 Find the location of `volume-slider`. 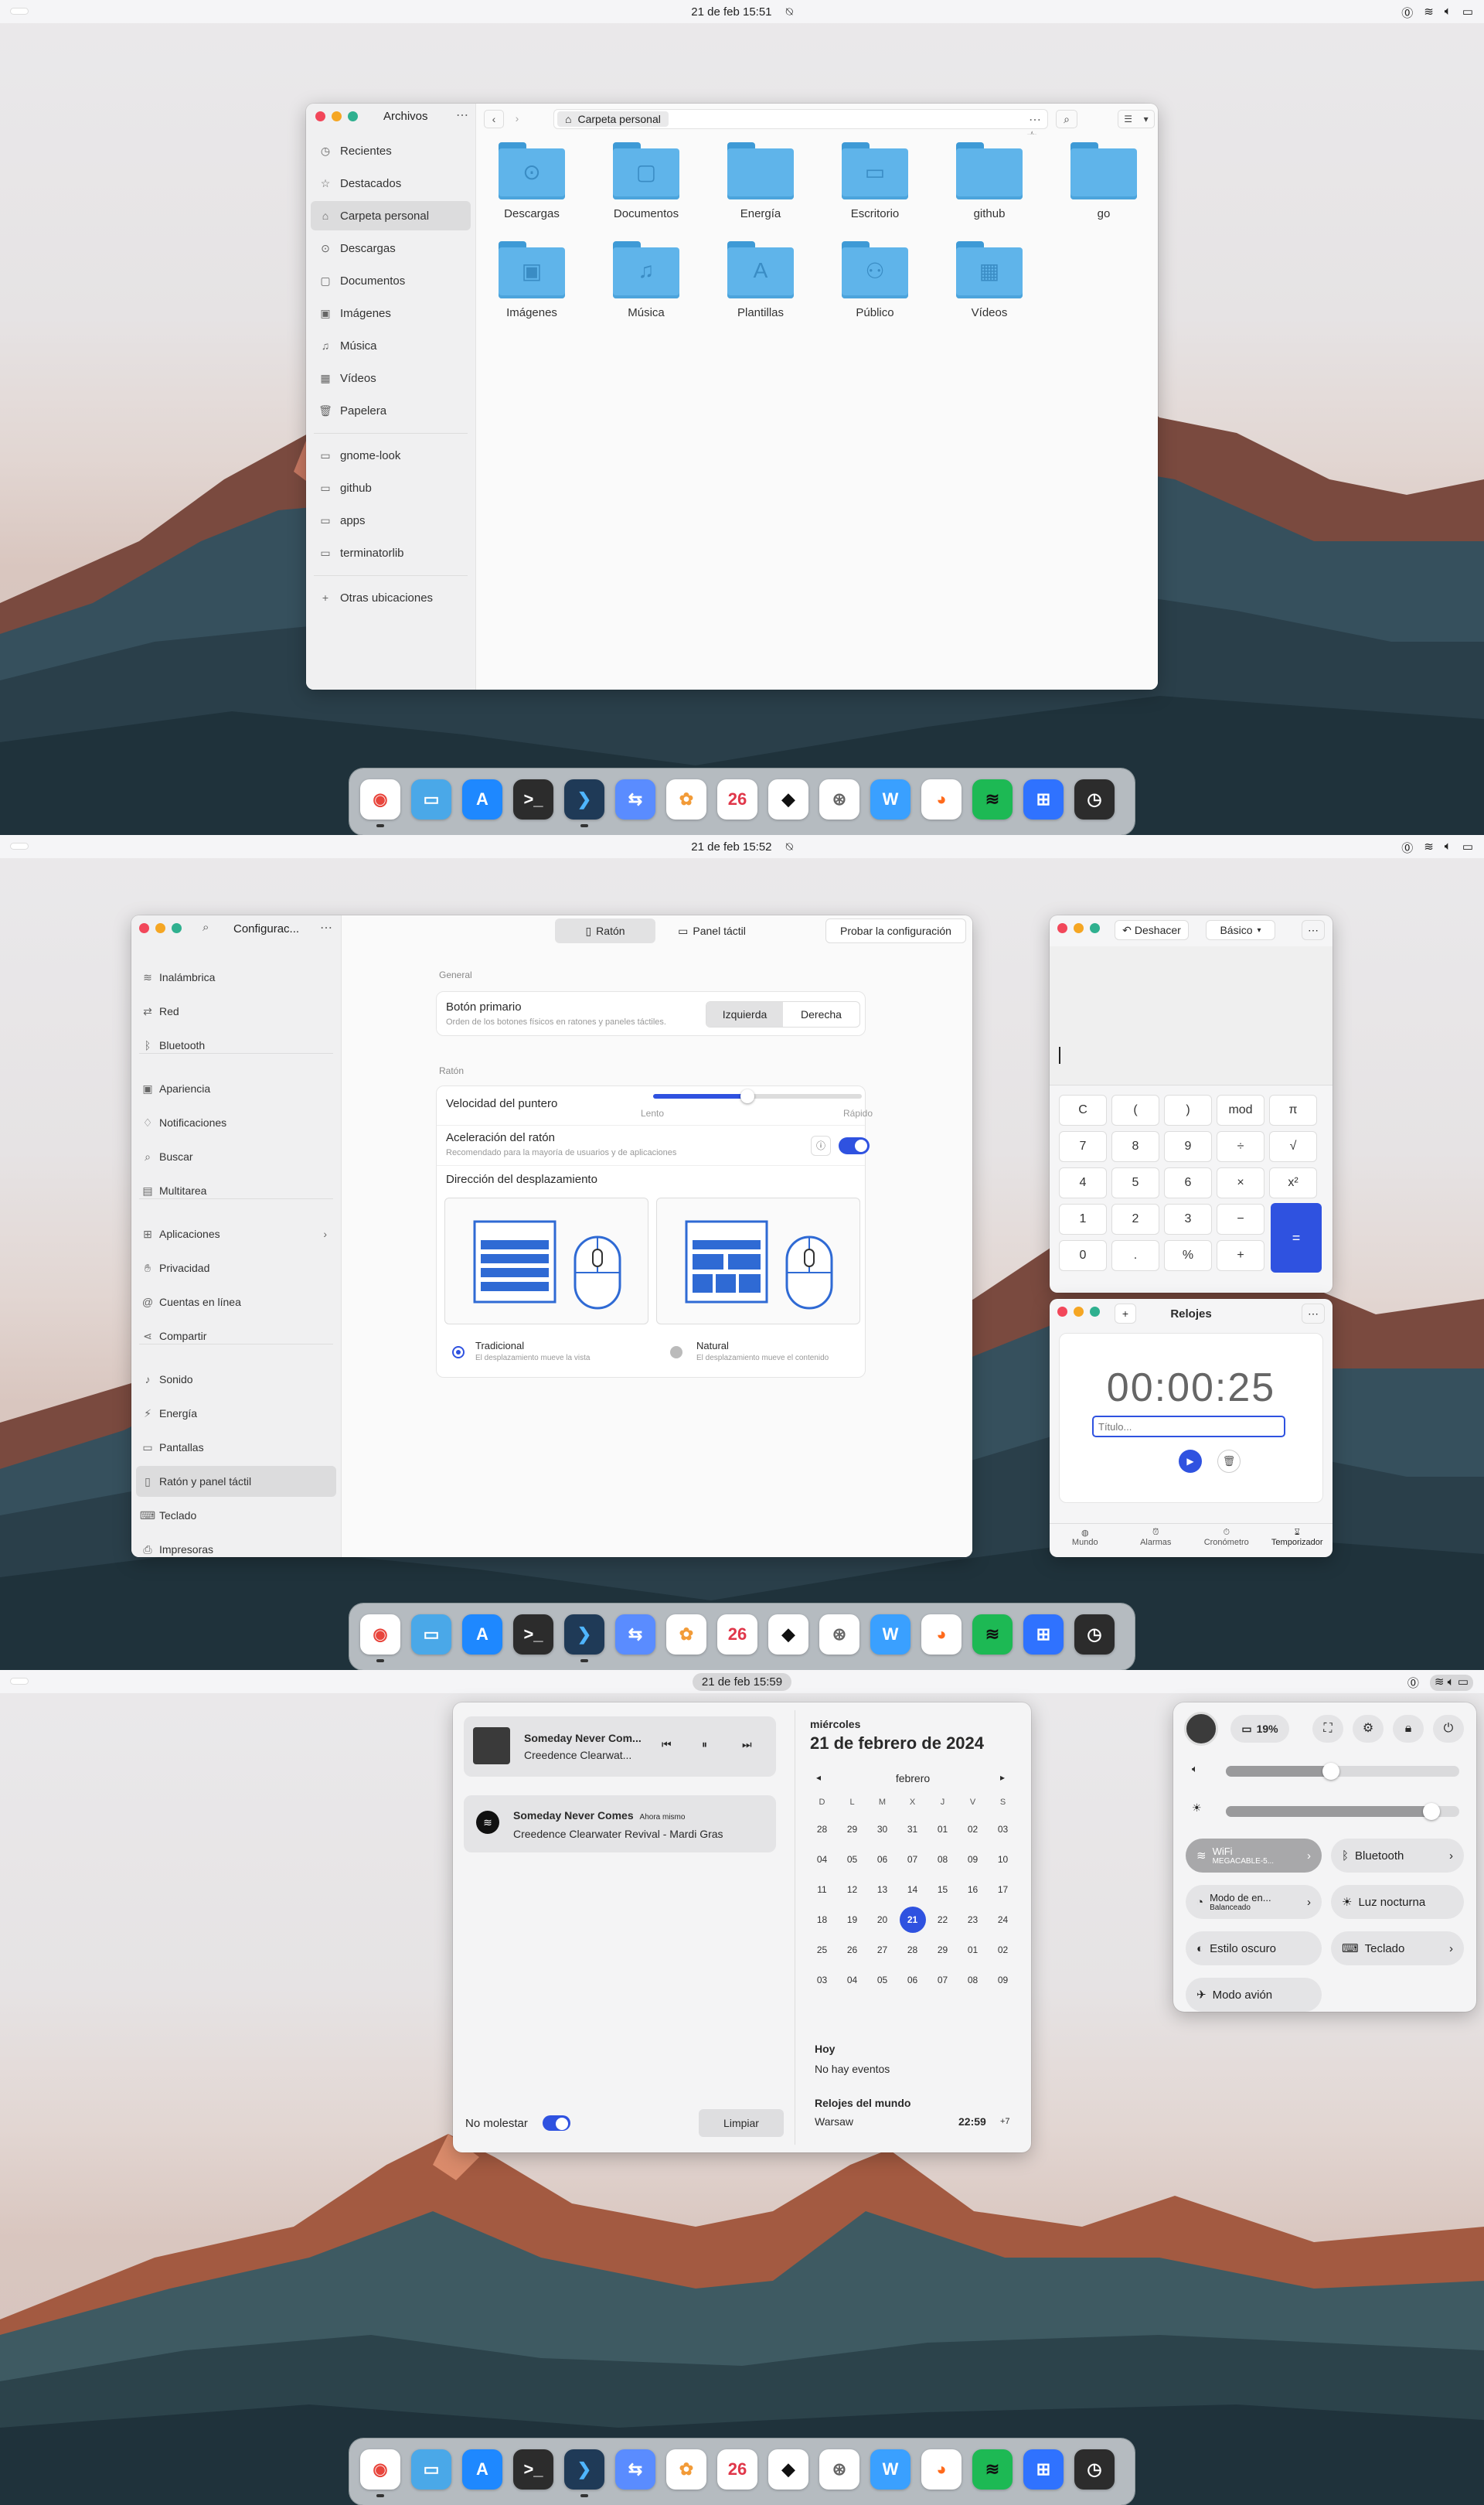

volume-slider is located at coordinates (1342, 1771).